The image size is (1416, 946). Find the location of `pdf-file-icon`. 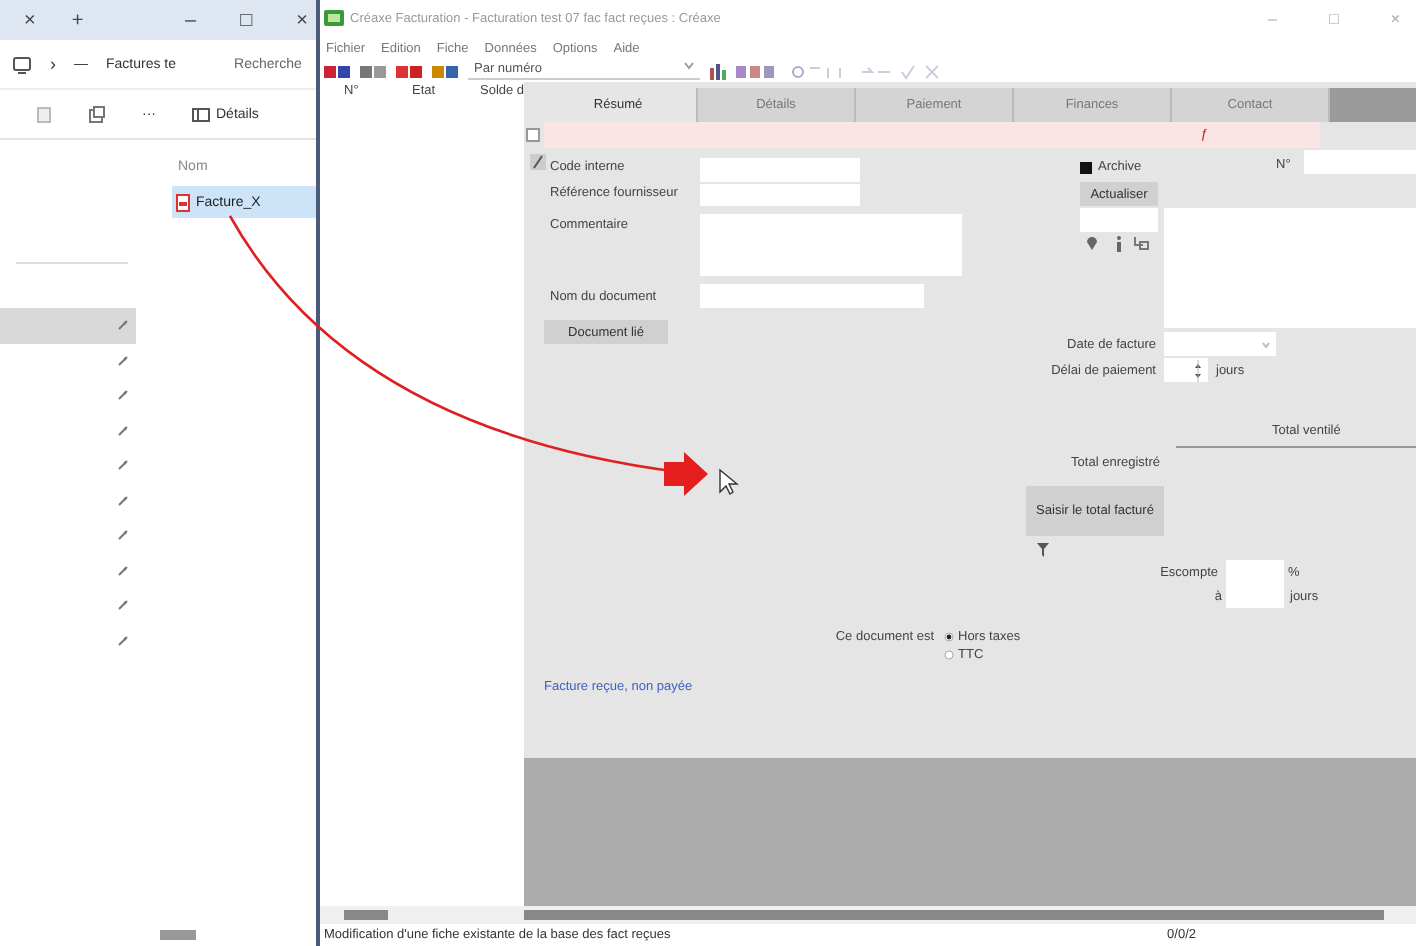

pdf-file-icon is located at coordinates (183, 202).